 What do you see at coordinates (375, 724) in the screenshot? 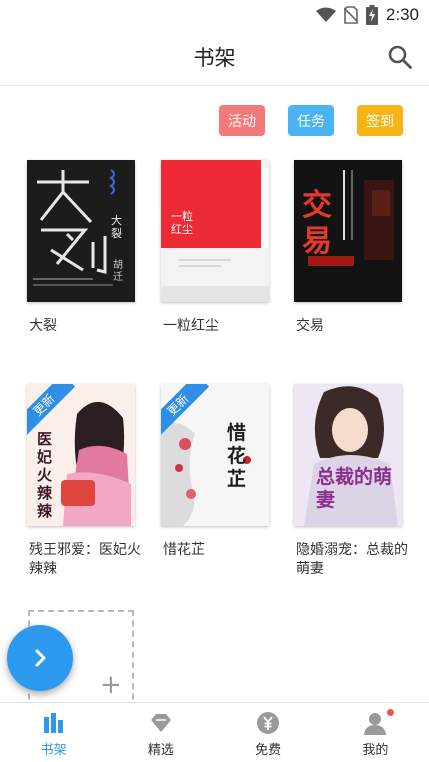
I see `user-icon` at bounding box center [375, 724].